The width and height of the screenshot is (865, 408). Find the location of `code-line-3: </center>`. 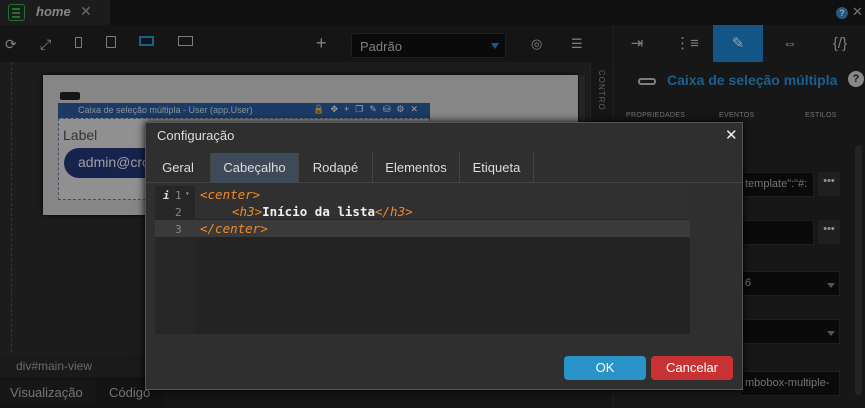

code-line-3: </center> is located at coordinates (234, 228).